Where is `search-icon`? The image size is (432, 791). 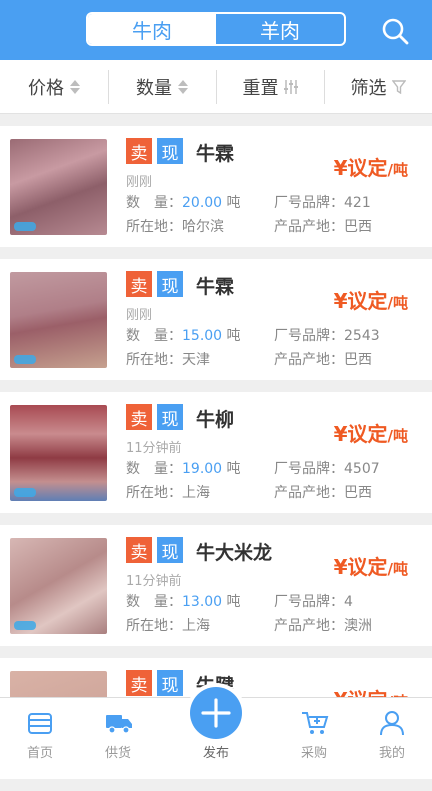
search-icon is located at coordinates (395, 31).